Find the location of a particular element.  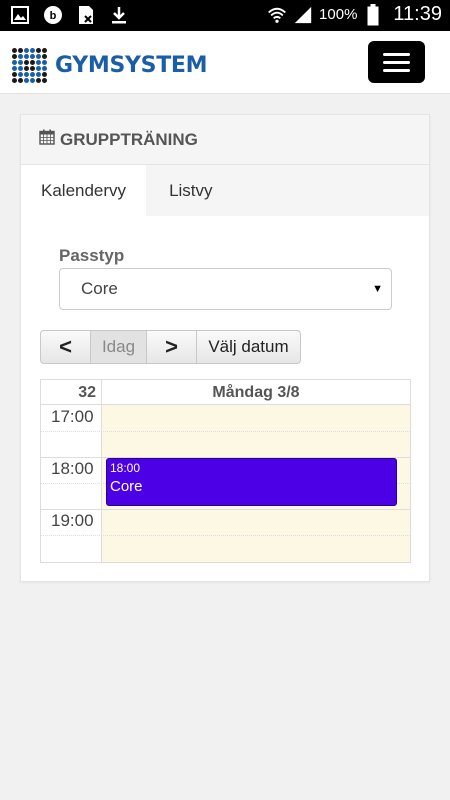

view-tabs: Kalendervy Listvy is located at coordinates (225, 190).